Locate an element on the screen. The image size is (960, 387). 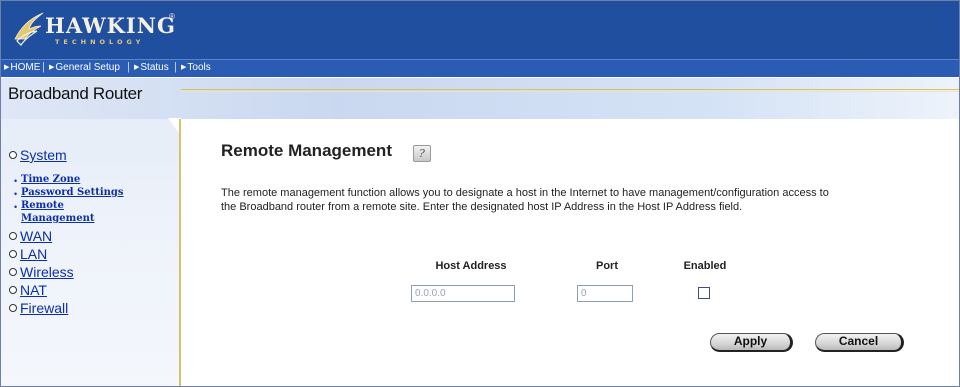
sidebar-item-system: System is located at coordinates (38, 156).